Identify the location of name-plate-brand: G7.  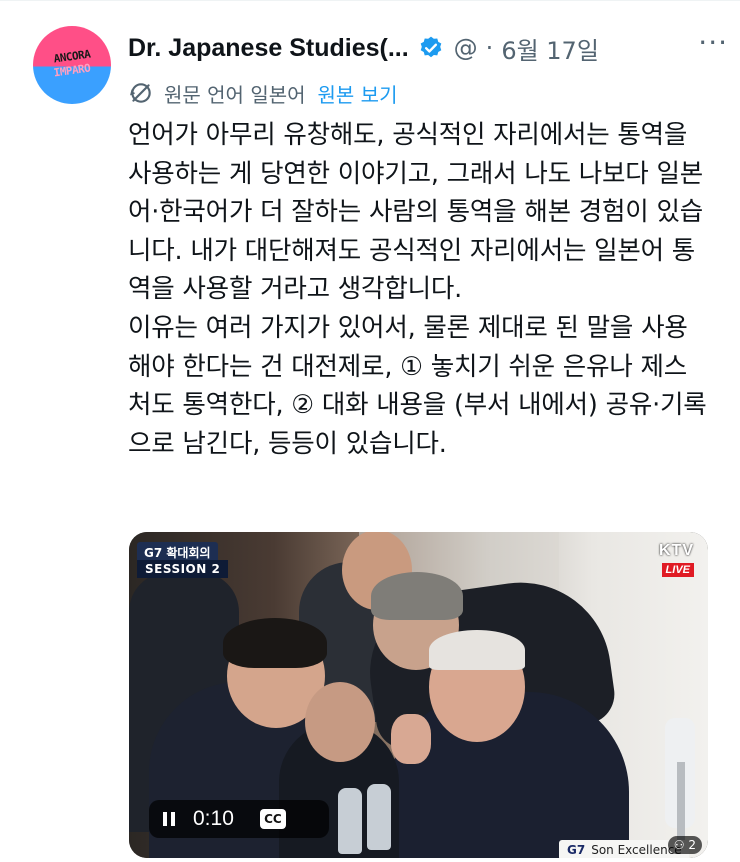
(576, 850).